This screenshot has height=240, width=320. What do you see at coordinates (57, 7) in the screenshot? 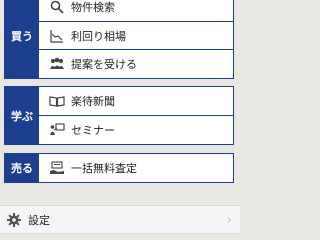
I see `search-icon` at bounding box center [57, 7].